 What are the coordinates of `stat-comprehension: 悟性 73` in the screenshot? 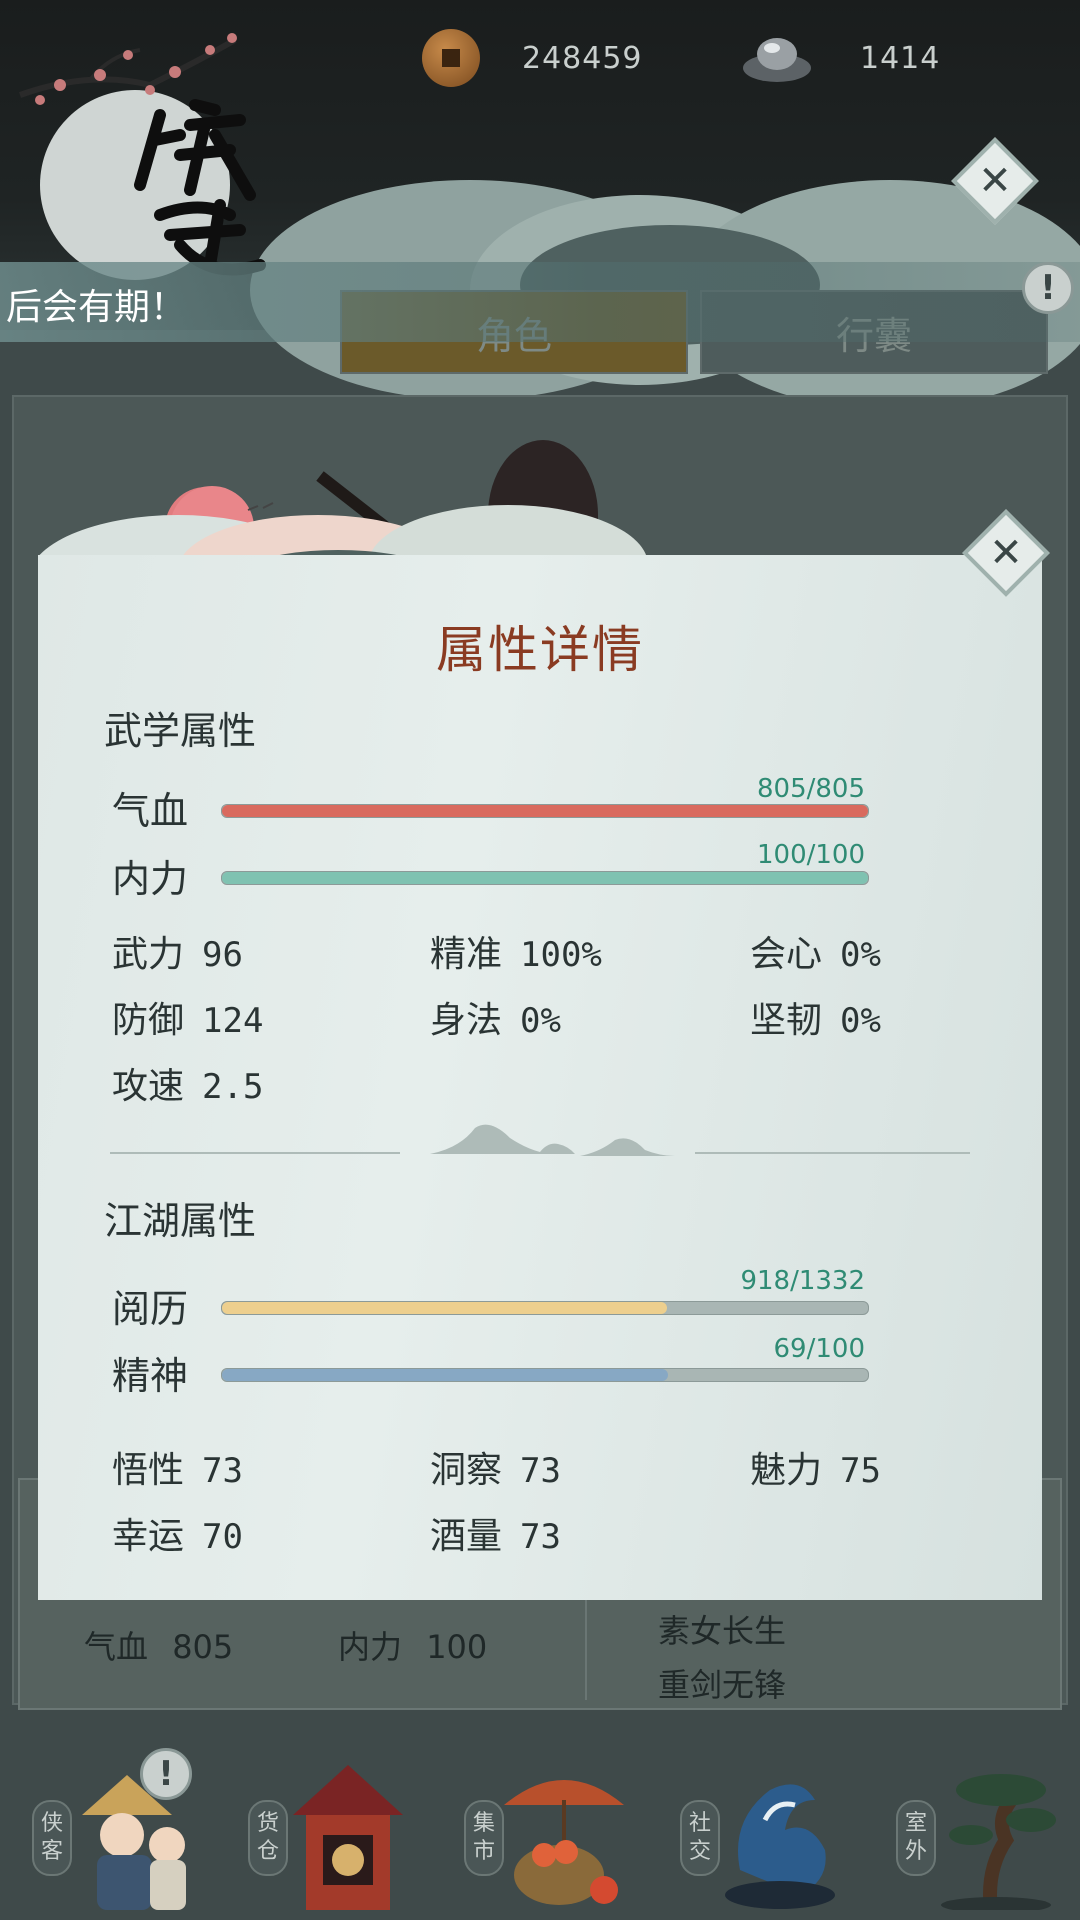 It's located at (177, 1467).